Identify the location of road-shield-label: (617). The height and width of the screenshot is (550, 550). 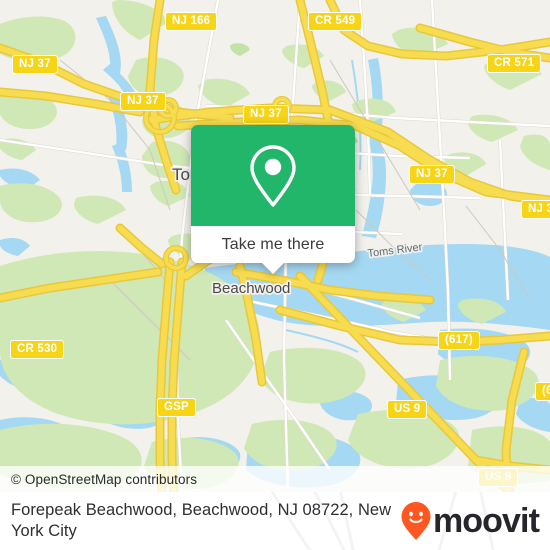
(459, 340).